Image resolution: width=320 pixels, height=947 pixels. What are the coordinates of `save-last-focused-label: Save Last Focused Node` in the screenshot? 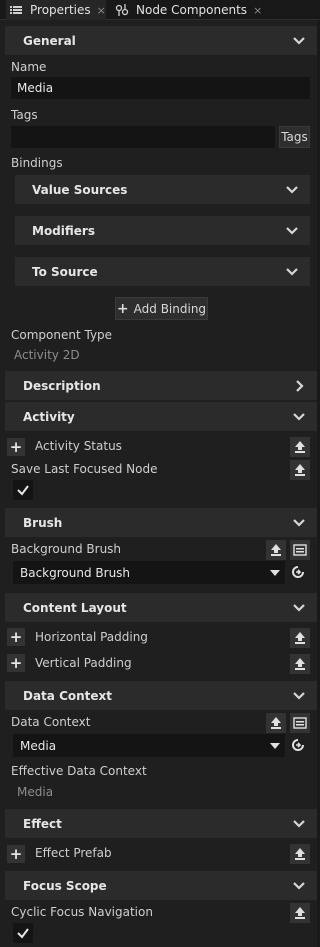 It's located at (84, 469).